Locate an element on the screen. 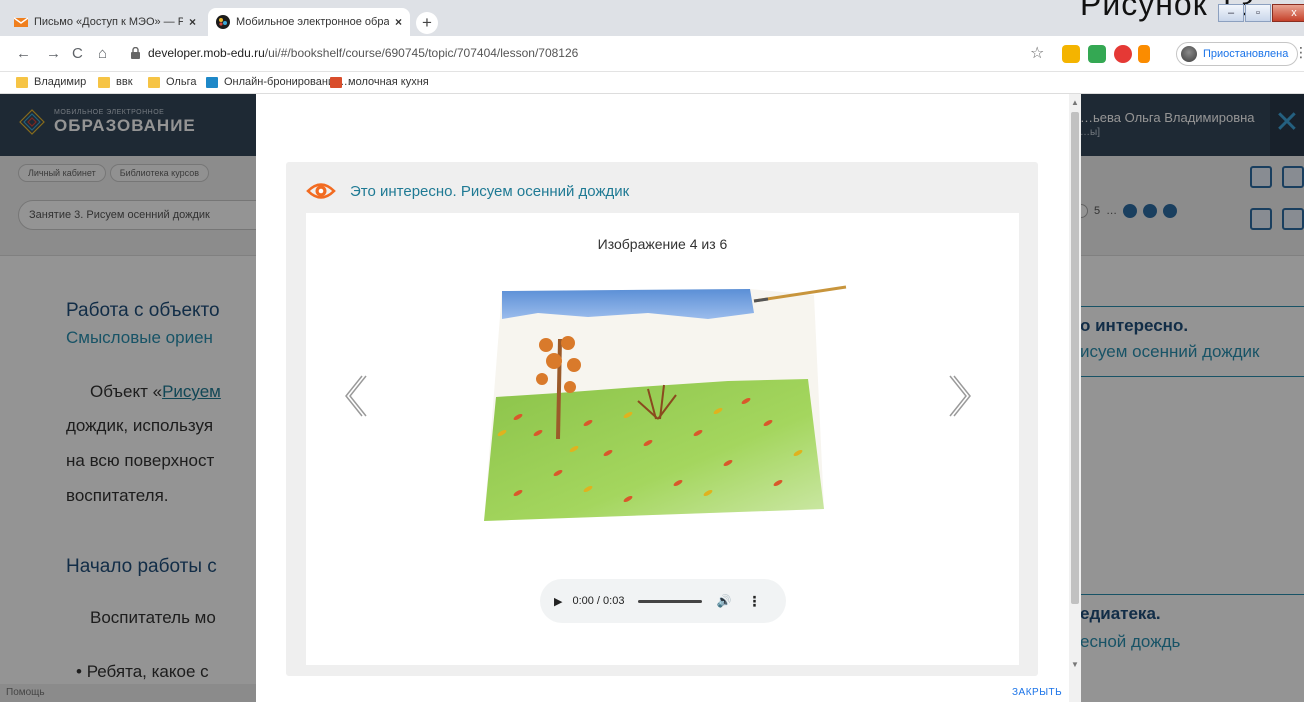 This screenshot has height=702, width=1304. bookmark-label: ввк is located at coordinates (124, 82).